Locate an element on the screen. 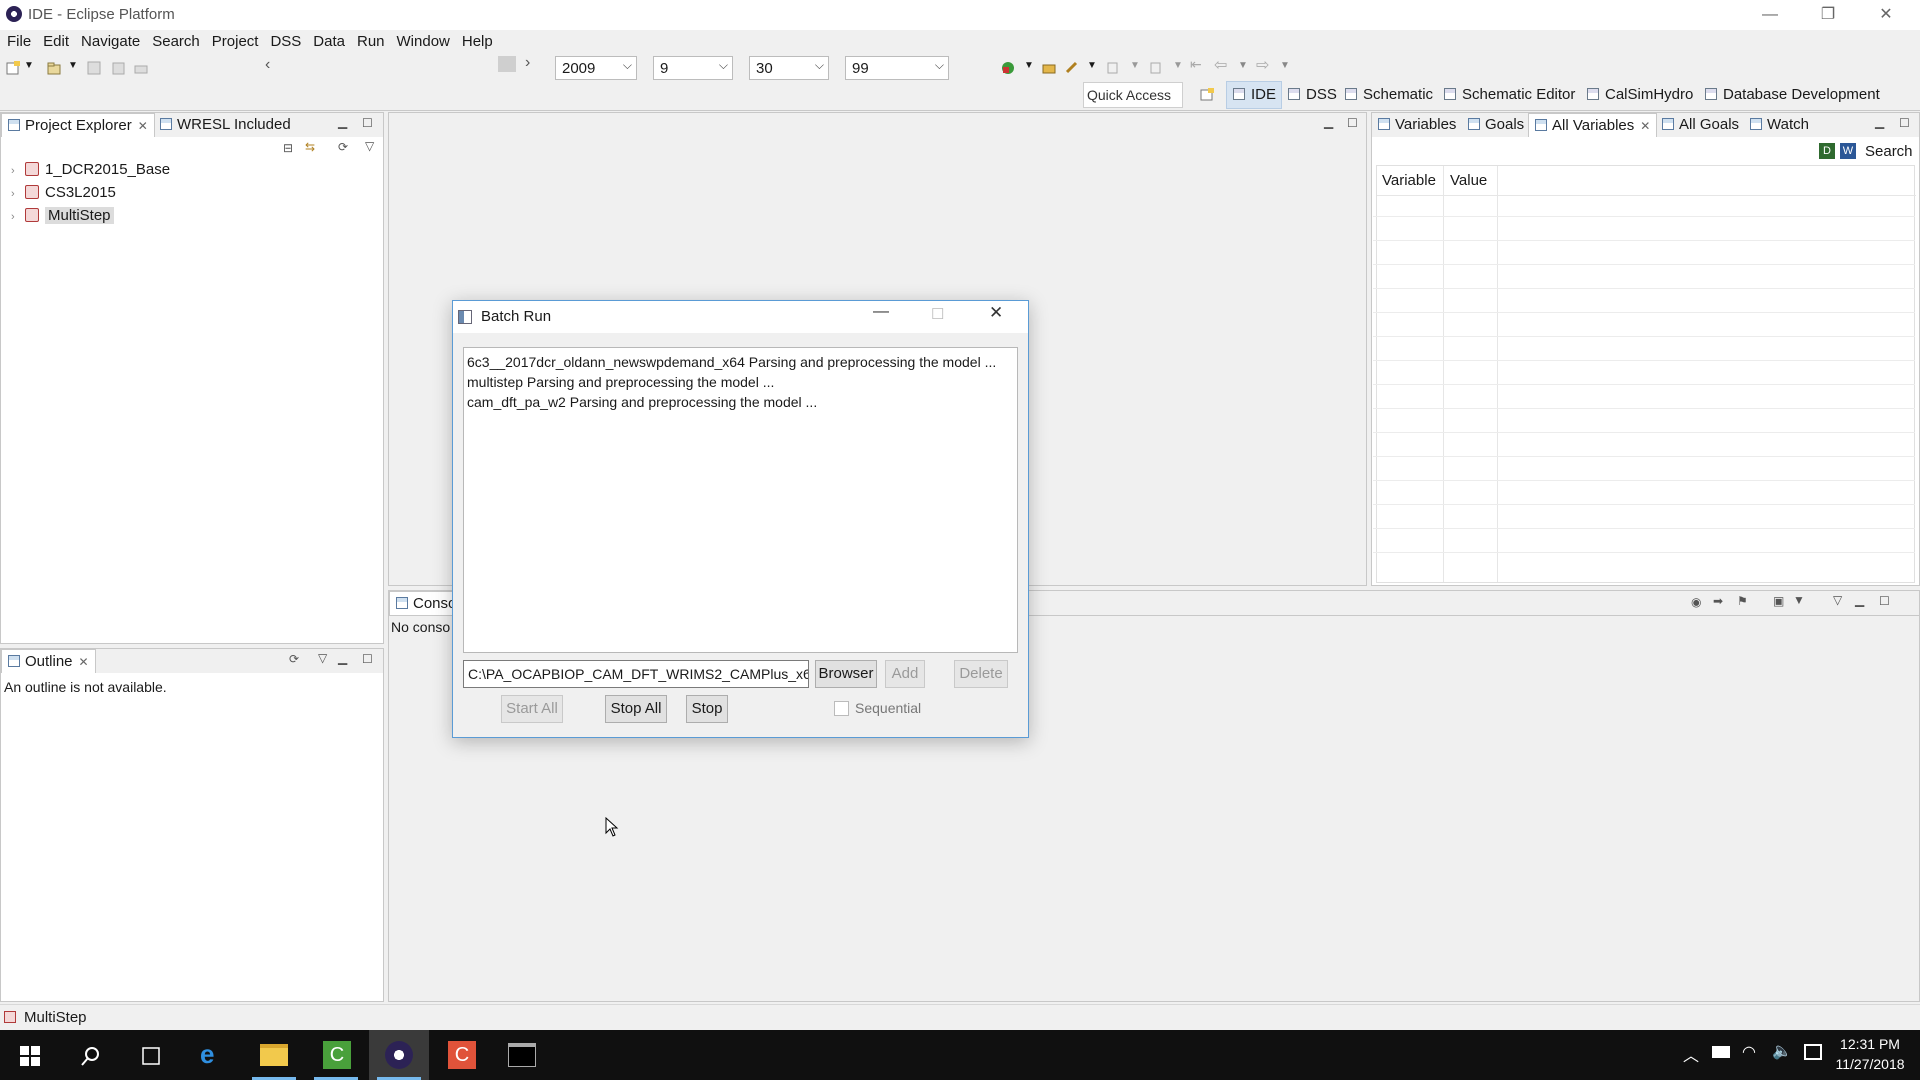 The width and height of the screenshot is (1920, 1080). dialog-minimize-button: — is located at coordinates (881, 312).